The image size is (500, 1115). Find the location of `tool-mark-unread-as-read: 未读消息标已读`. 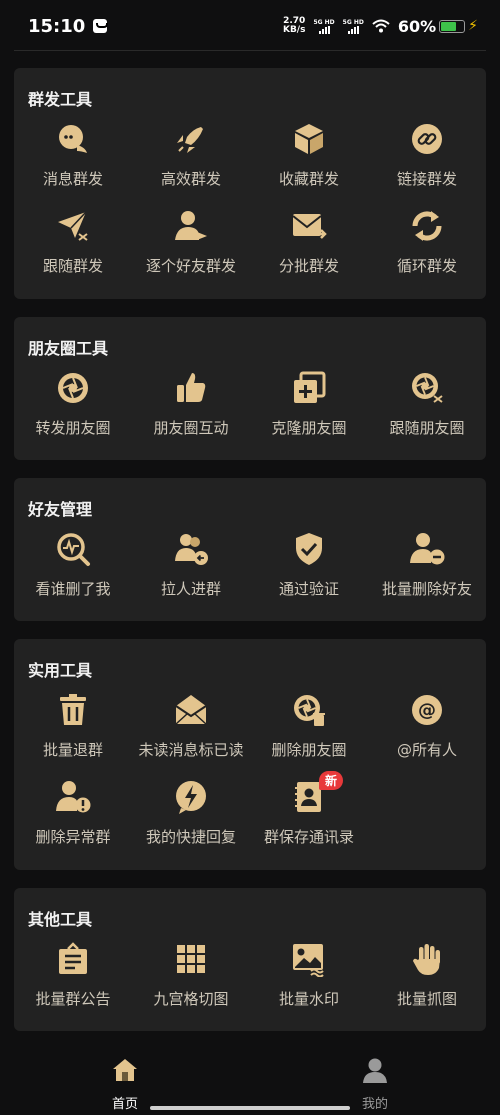

tool-mark-unread-as-read: 未读消息标已读 is located at coordinates (191, 726).